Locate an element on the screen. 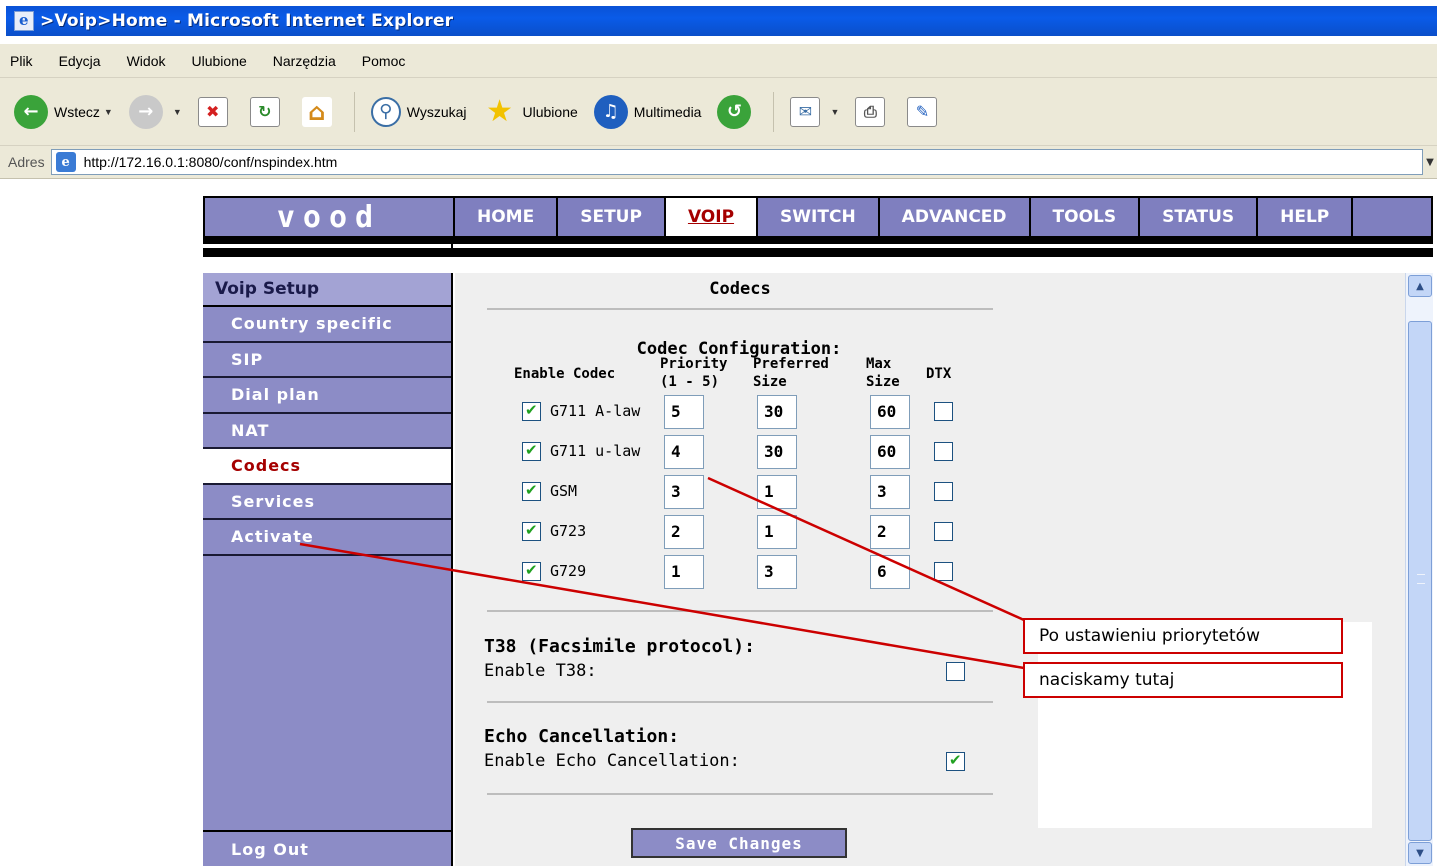 This screenshot has width=1437, height=866. forward-dropdown-icon: ▼ is located at coordinates (177, 112).